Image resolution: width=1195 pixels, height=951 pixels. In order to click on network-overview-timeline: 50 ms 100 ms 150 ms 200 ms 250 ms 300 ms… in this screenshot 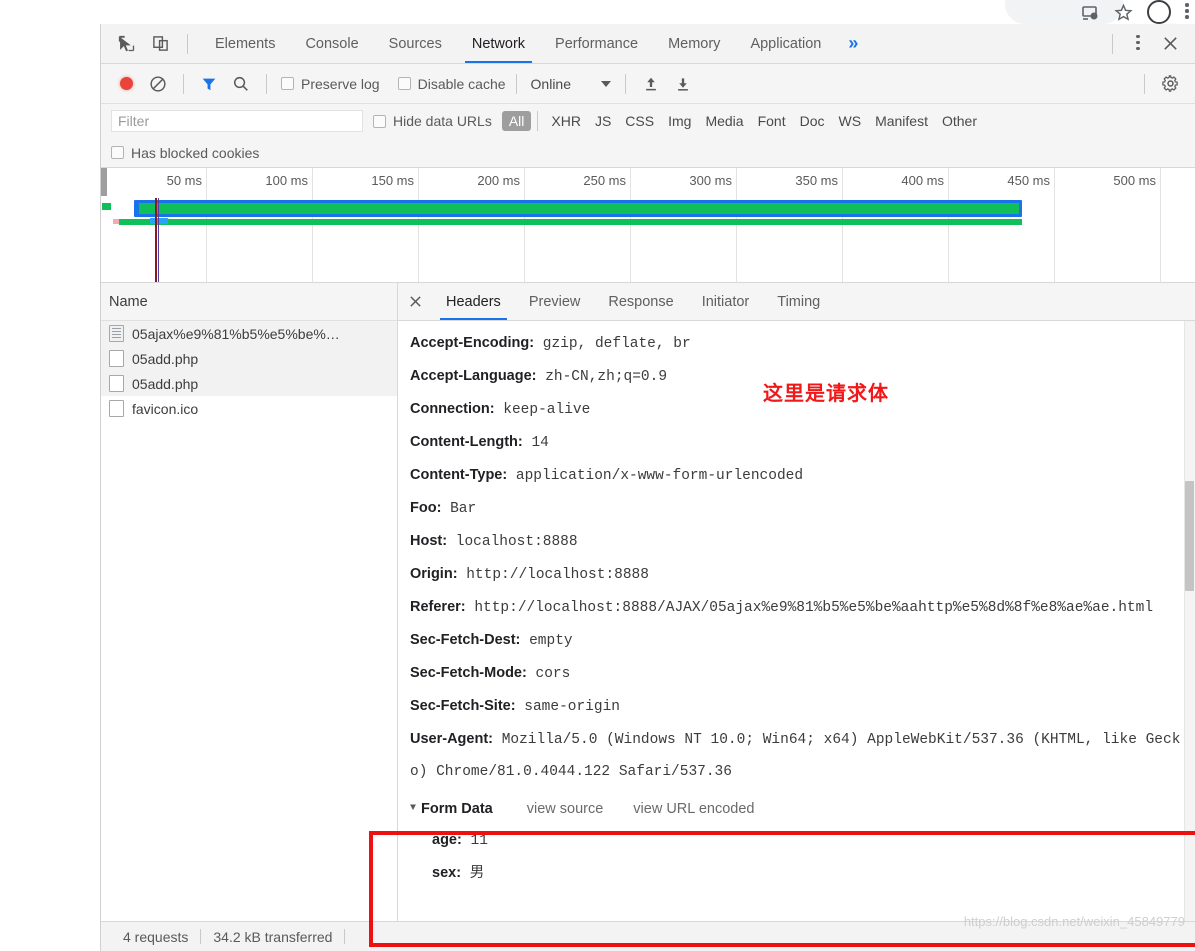, I will do `click(648, 225)`.